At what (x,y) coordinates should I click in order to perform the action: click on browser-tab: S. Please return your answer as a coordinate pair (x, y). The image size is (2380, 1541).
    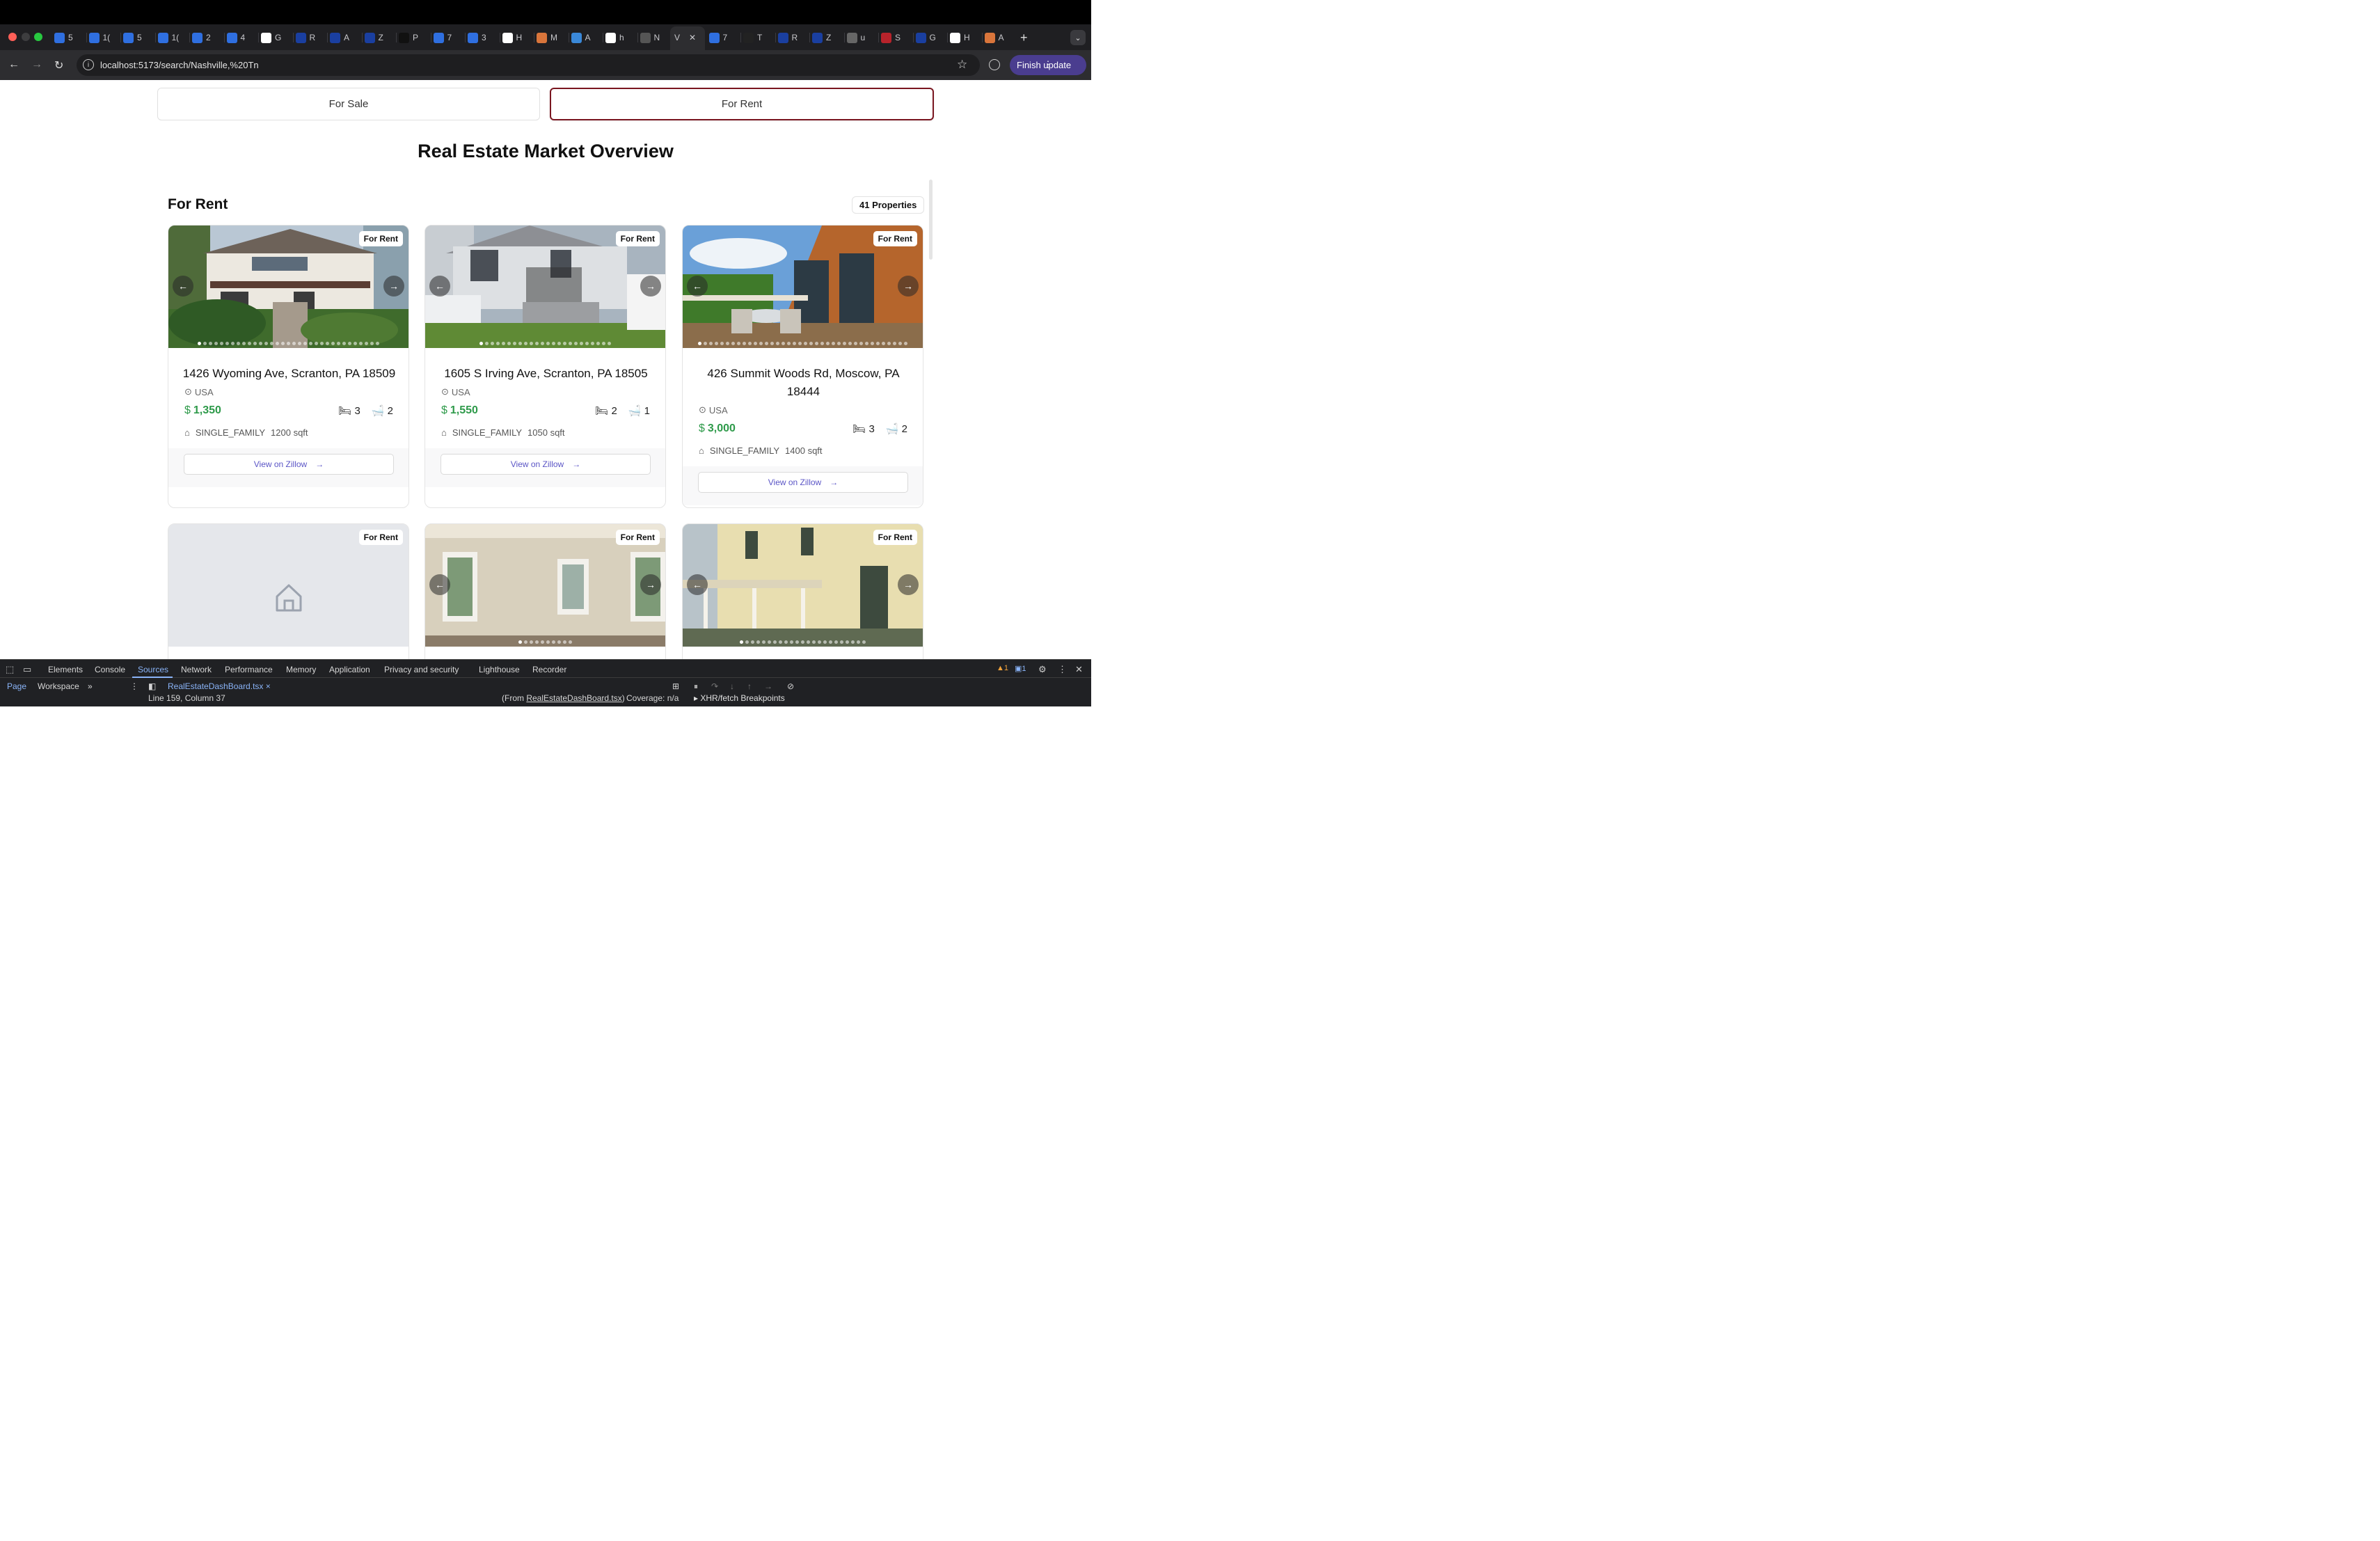
    Looking at the image, I should click on (891, 37).